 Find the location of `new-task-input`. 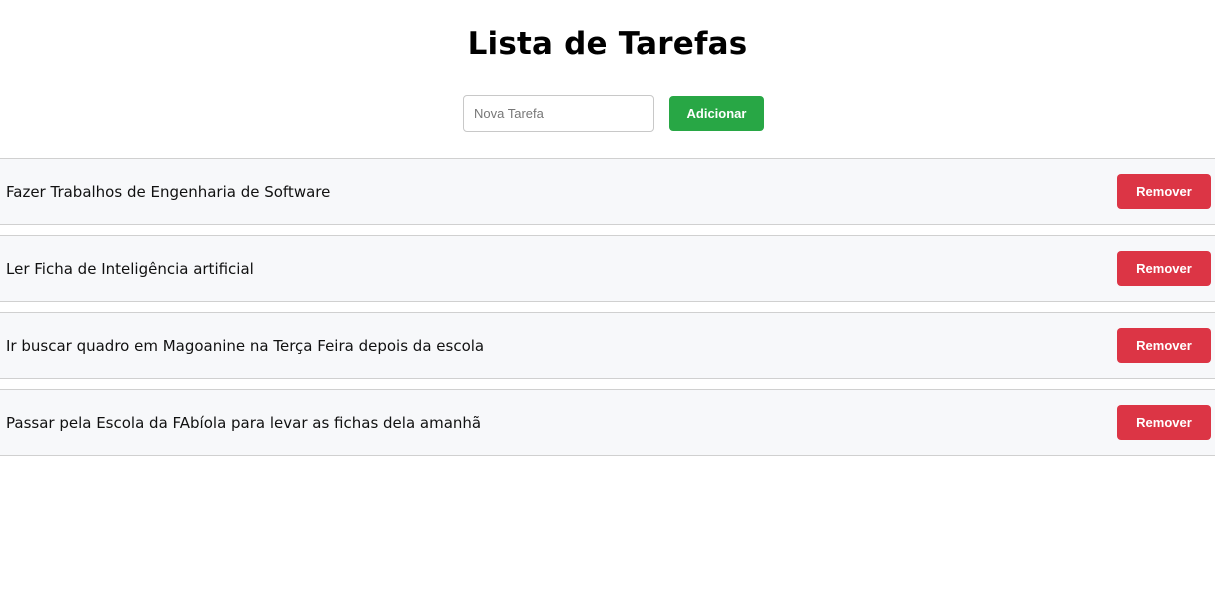

new-task-input is located at coordinates (558, 113).